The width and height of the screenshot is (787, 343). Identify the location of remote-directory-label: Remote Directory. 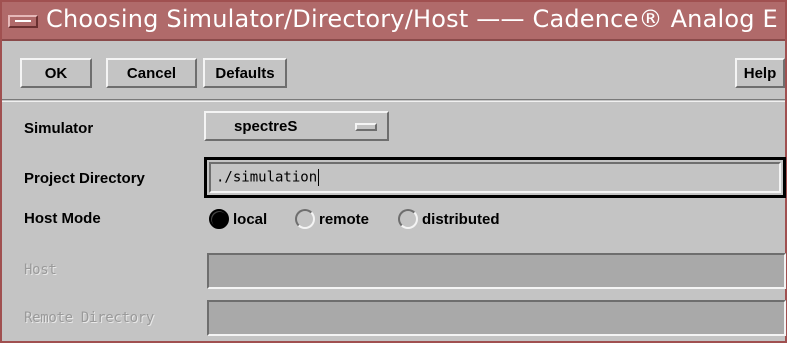
(89, 318).